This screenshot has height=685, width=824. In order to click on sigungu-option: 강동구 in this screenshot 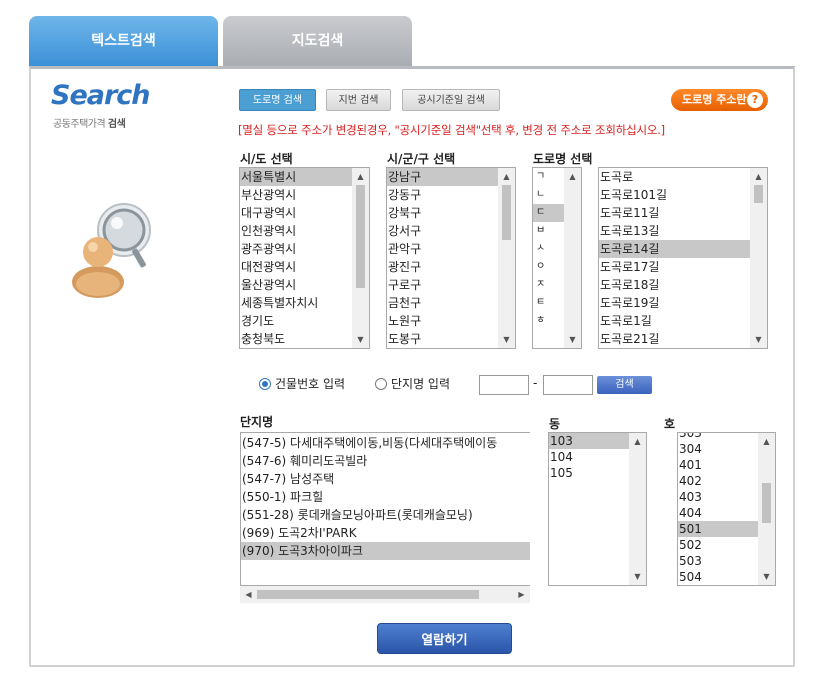, I will do `click(442, 195)`.